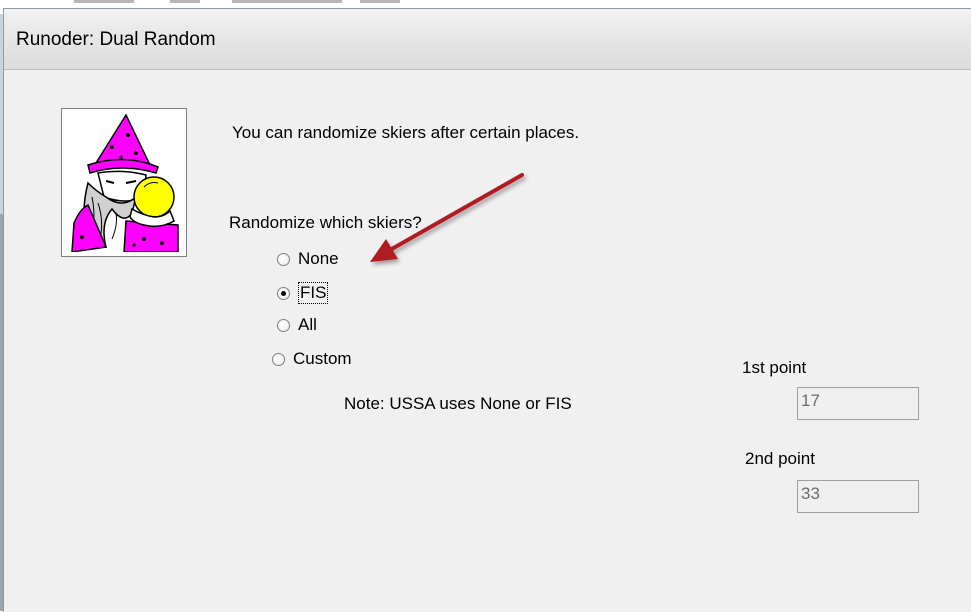  Describe the element at coordinates (384, 250) in the screenshot. I see `arrow-head` at that location.